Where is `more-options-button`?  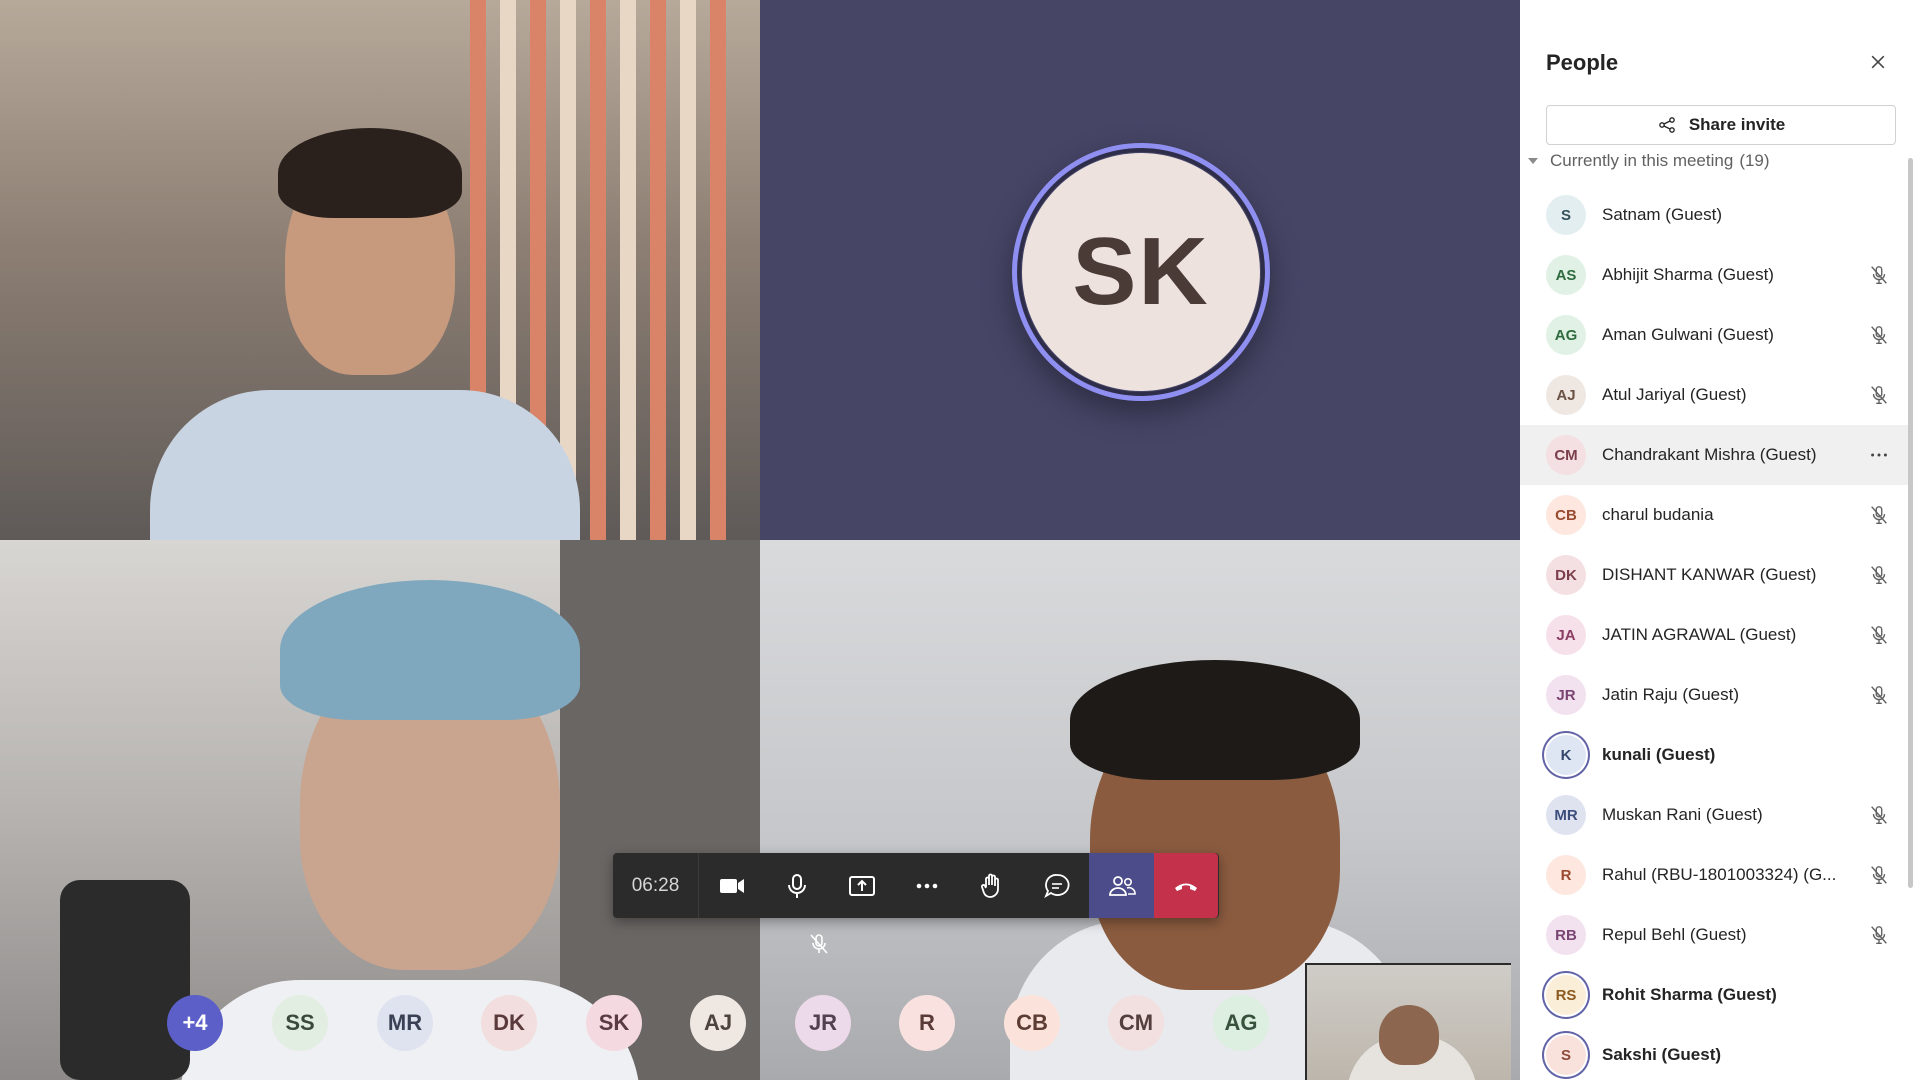 more-options-button is located at coordinates (1879, 455).